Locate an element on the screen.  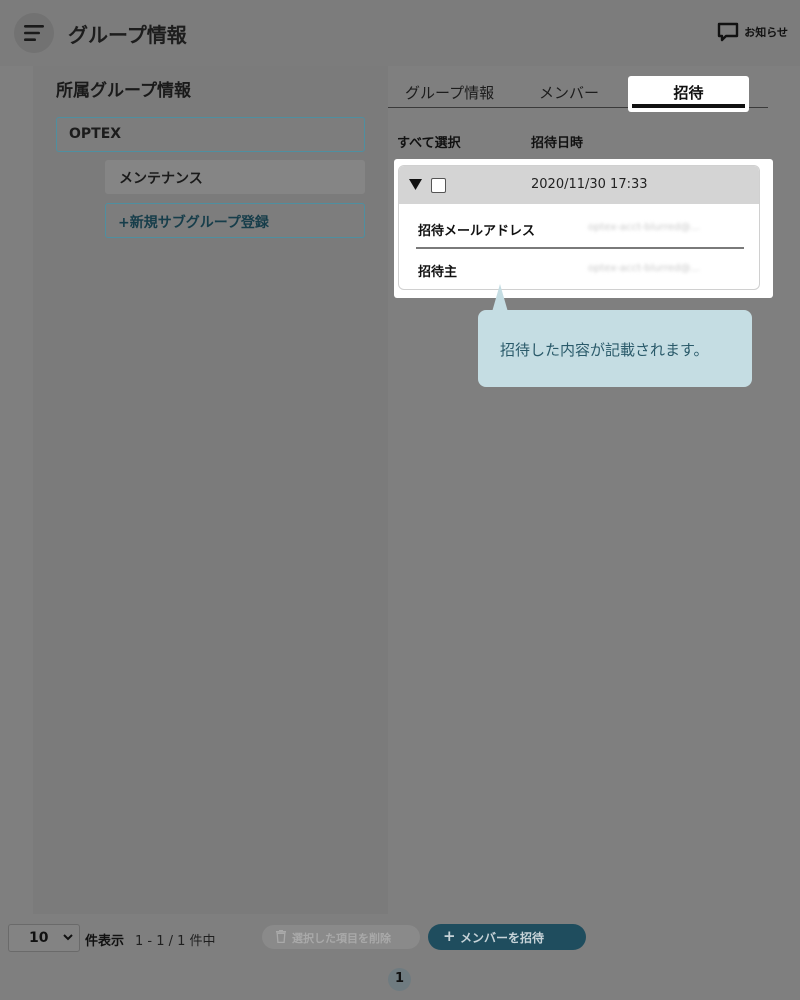
per-page-value: 10 is located at coordinates (39, 938).